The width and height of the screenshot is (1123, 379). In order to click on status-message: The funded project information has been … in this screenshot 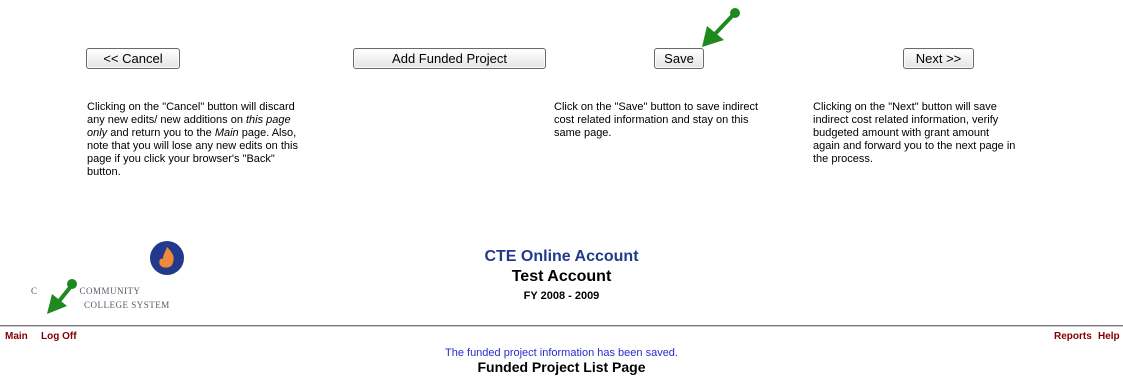, I will do `click(561, 353)`.